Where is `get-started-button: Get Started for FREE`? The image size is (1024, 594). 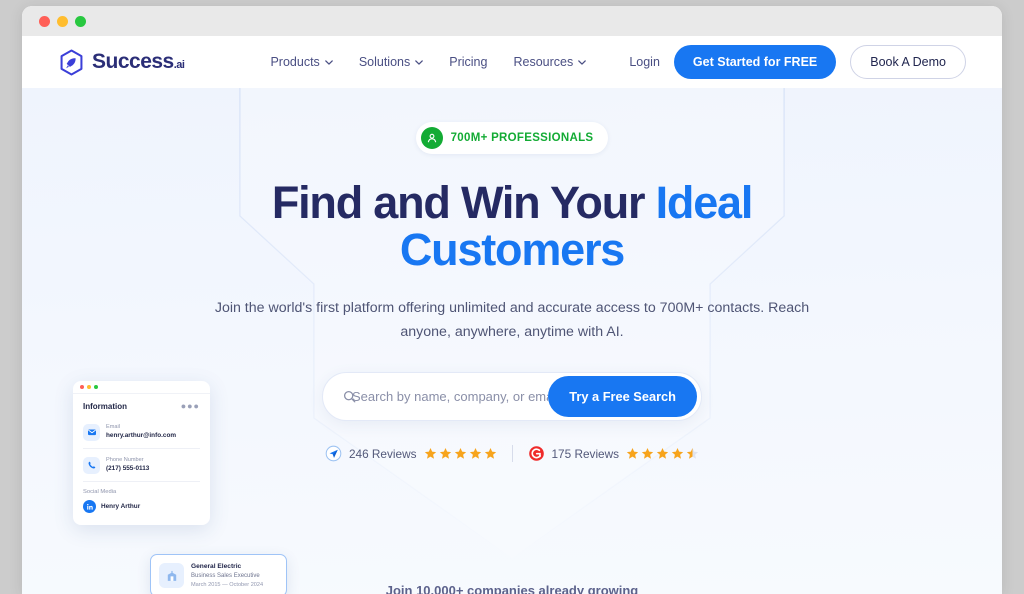 get-started-button: Get Started for FREE is located at coordinates (755, 62).